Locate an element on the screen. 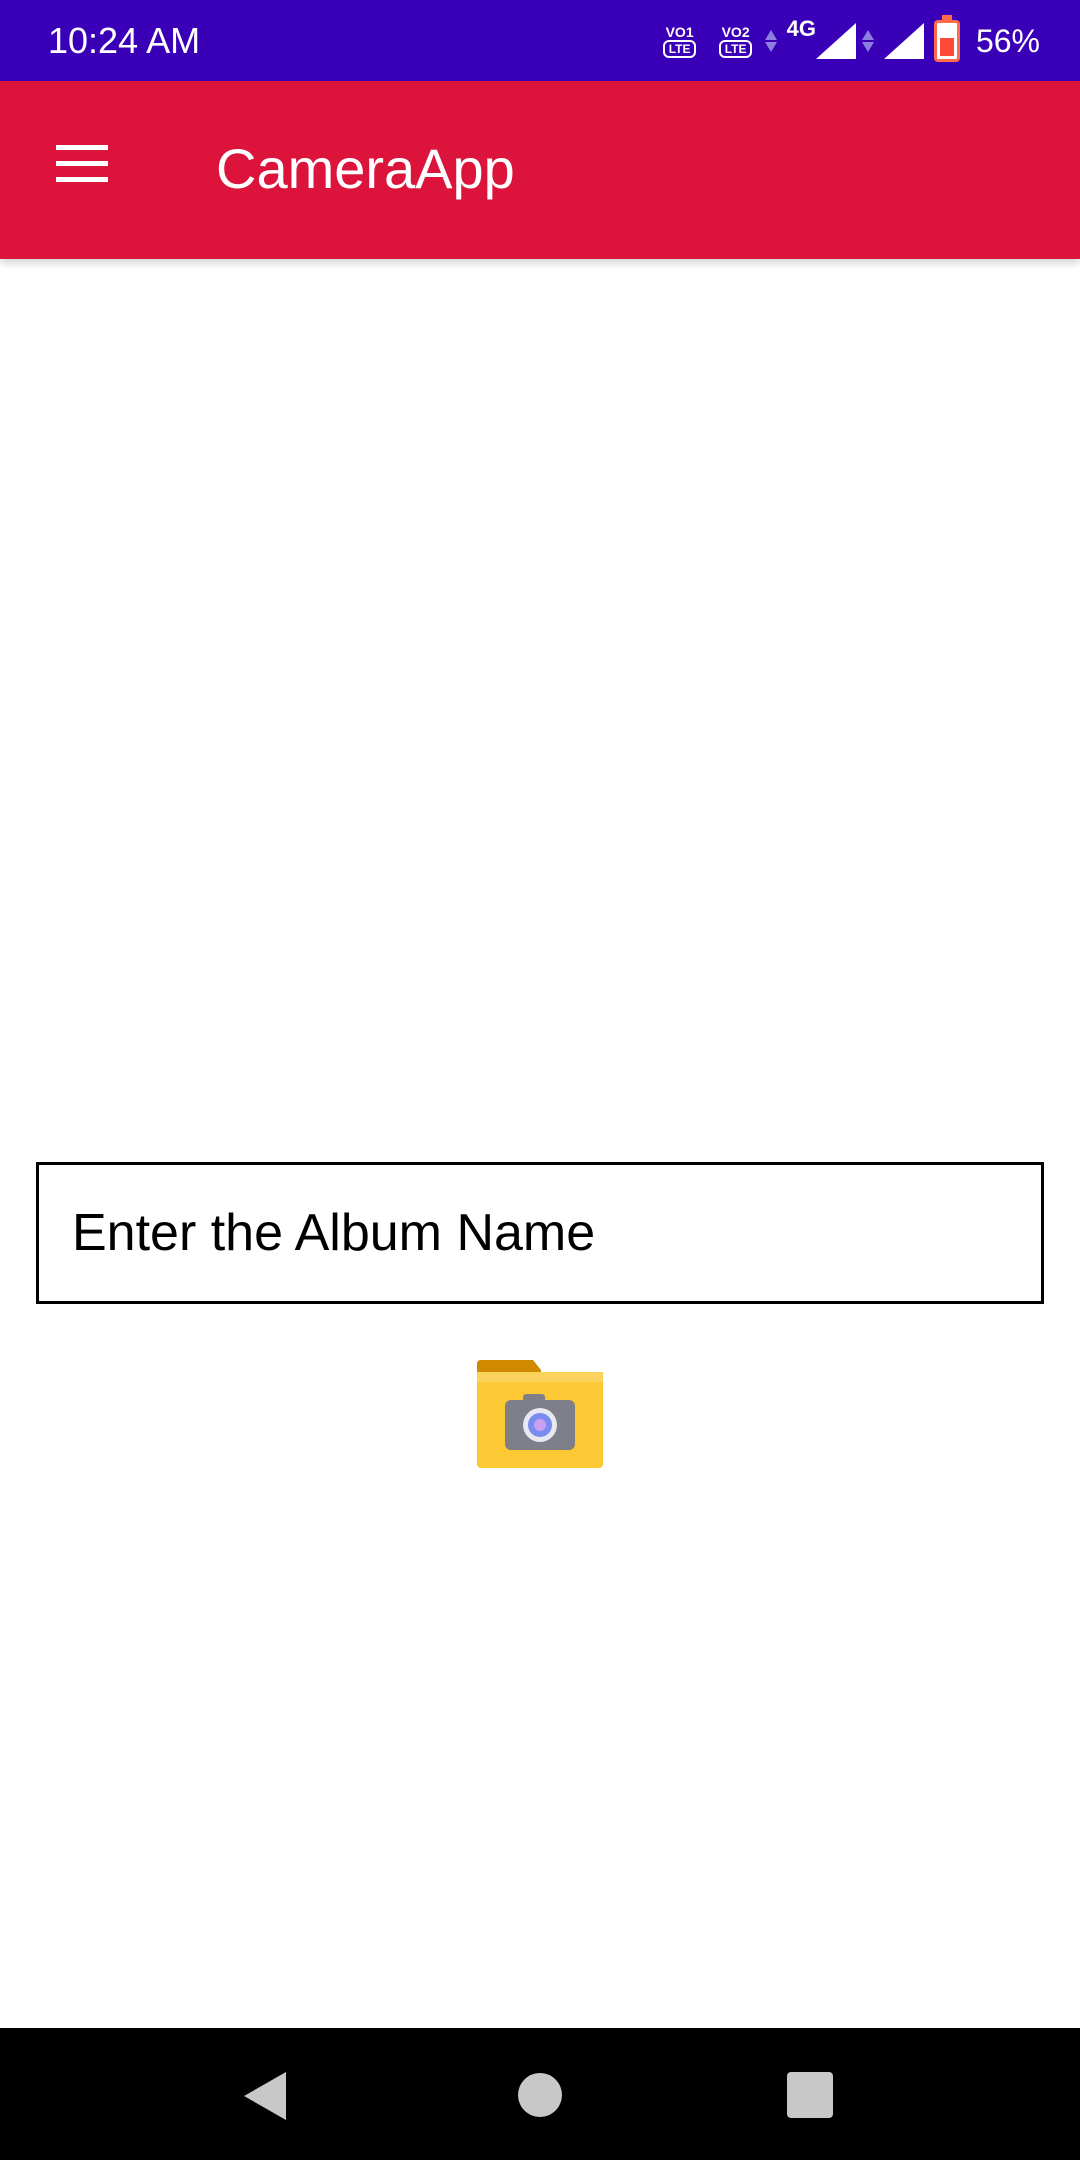  navigation-bar is located at coordinates (540, 2094).